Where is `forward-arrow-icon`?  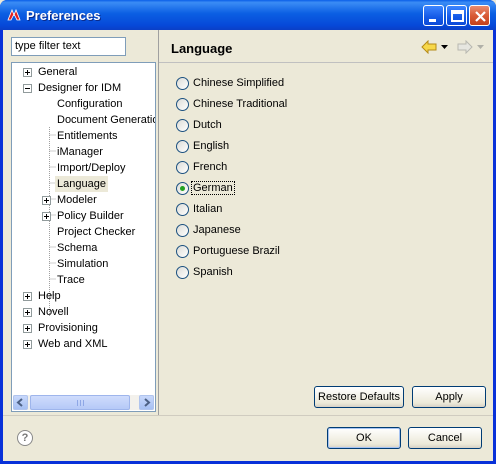 forward-arrow-icon is located at coordinates (465, 47).